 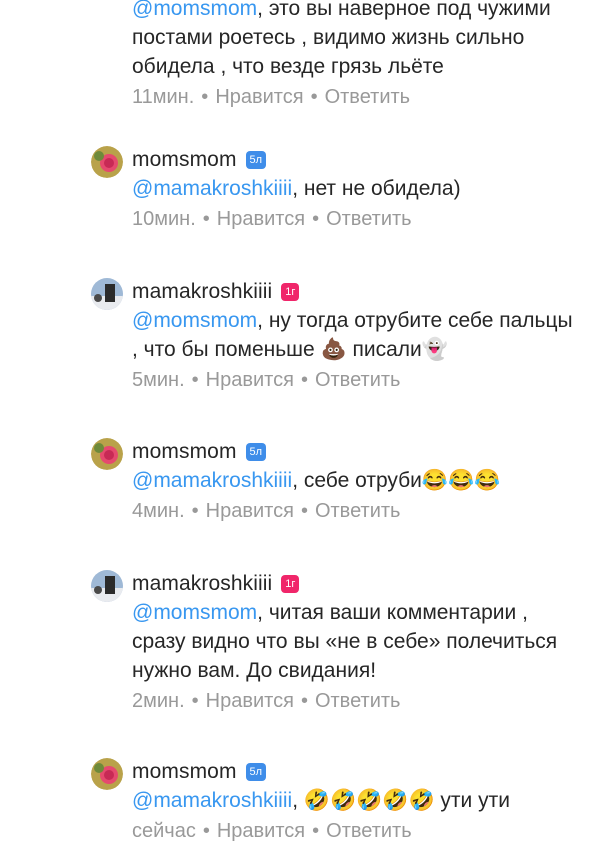 I want to click on comment-text: @mamakroshkiiii, нет не обидела), so click(x=296, y=188).